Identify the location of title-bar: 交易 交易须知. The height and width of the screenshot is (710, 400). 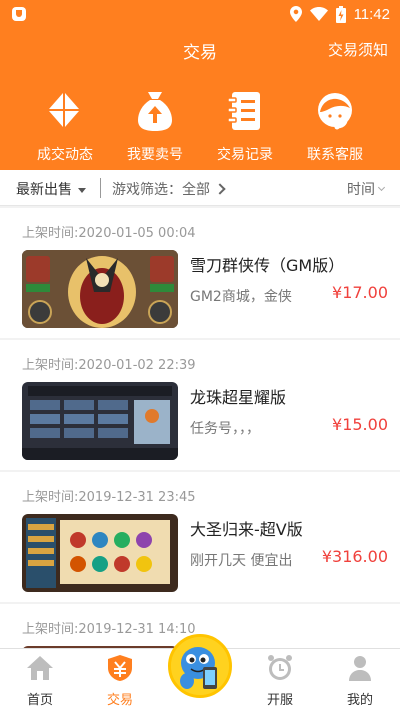
(200, 49).